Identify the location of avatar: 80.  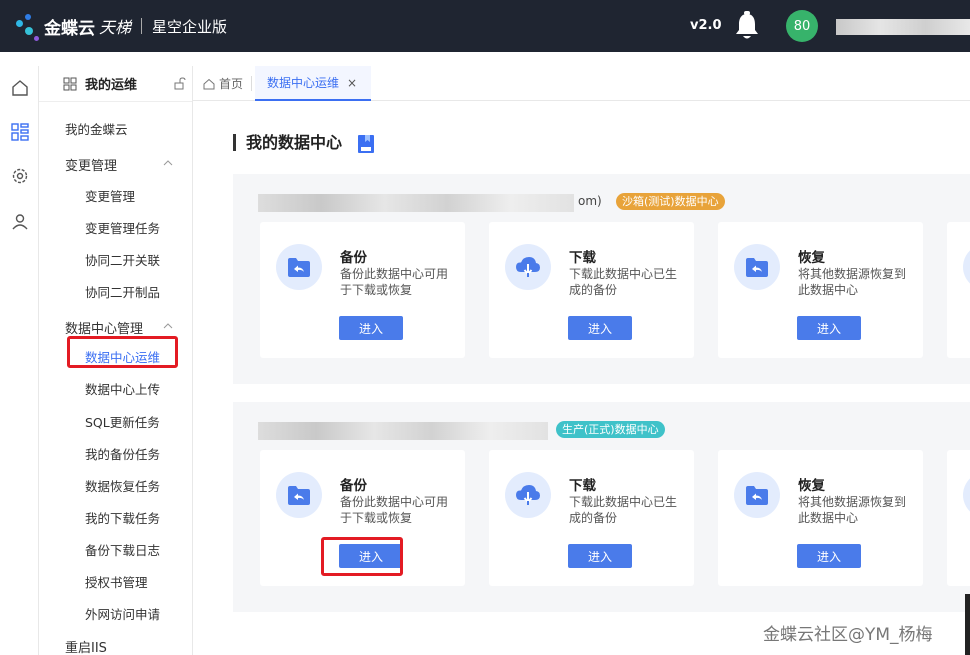
(802, 26).